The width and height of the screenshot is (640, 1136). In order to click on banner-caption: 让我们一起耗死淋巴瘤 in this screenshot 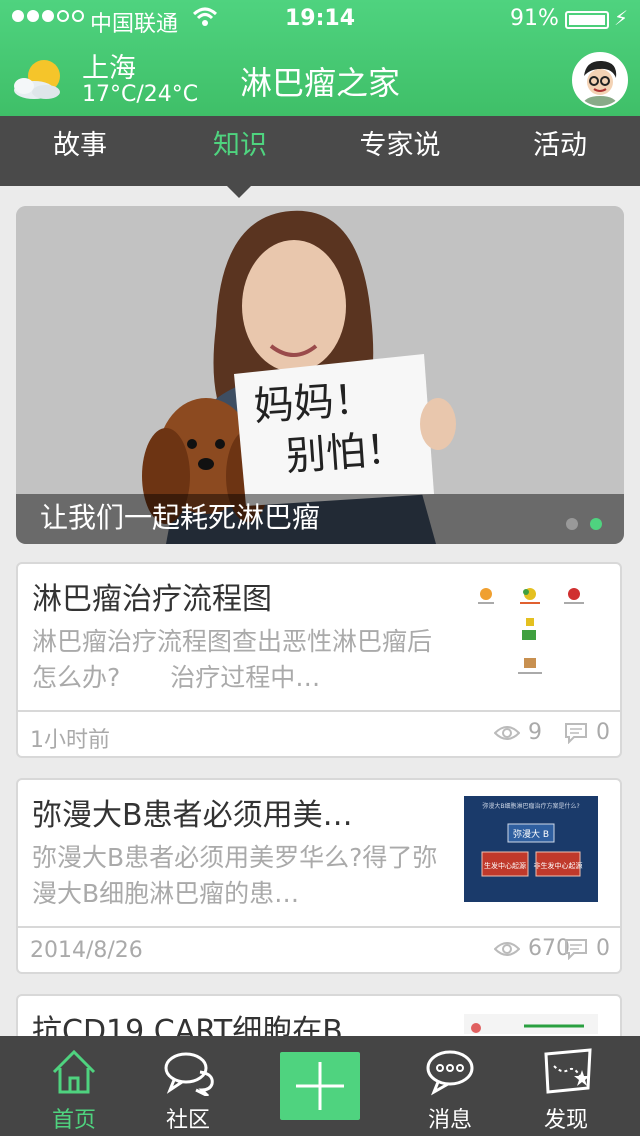, I will do `click(320, 519)`.